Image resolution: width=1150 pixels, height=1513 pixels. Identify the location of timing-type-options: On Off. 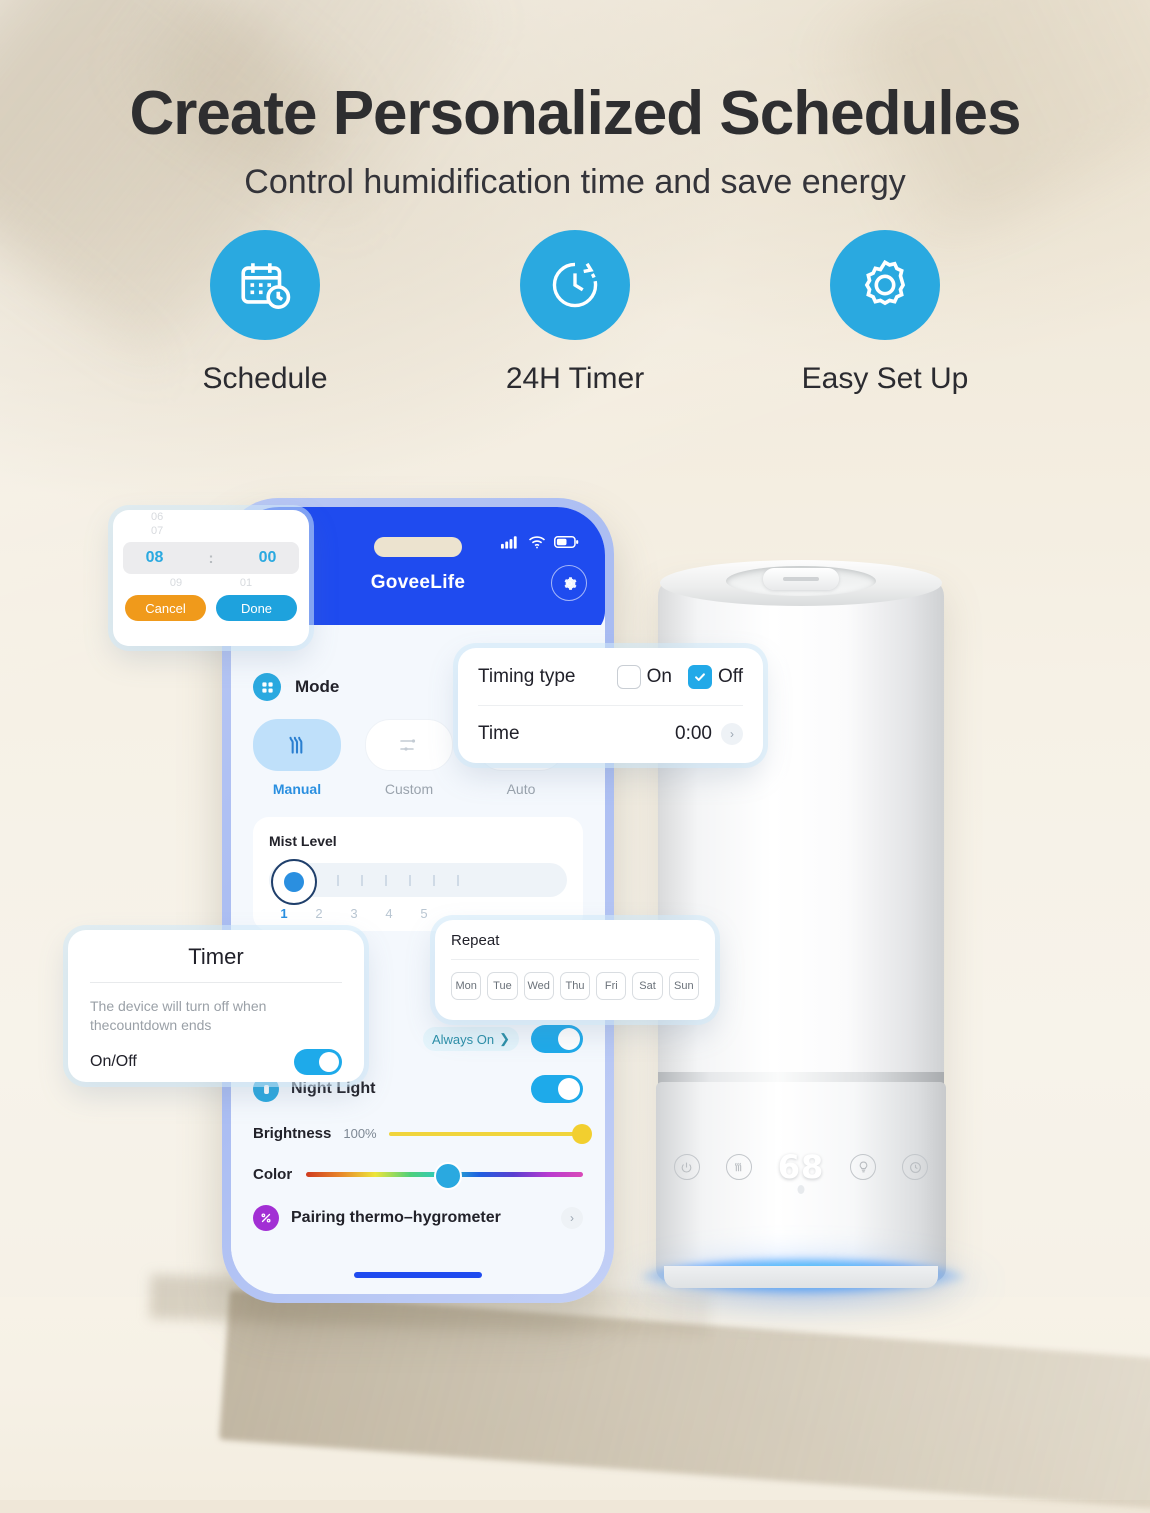
(679, 676).